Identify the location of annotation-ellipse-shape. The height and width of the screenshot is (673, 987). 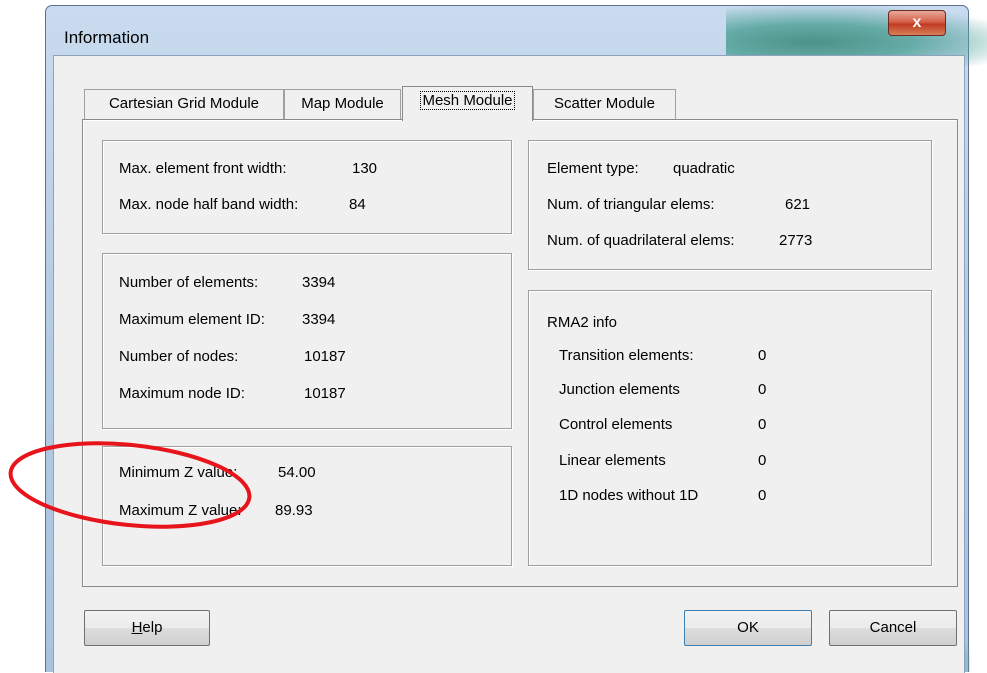
(130, 485).